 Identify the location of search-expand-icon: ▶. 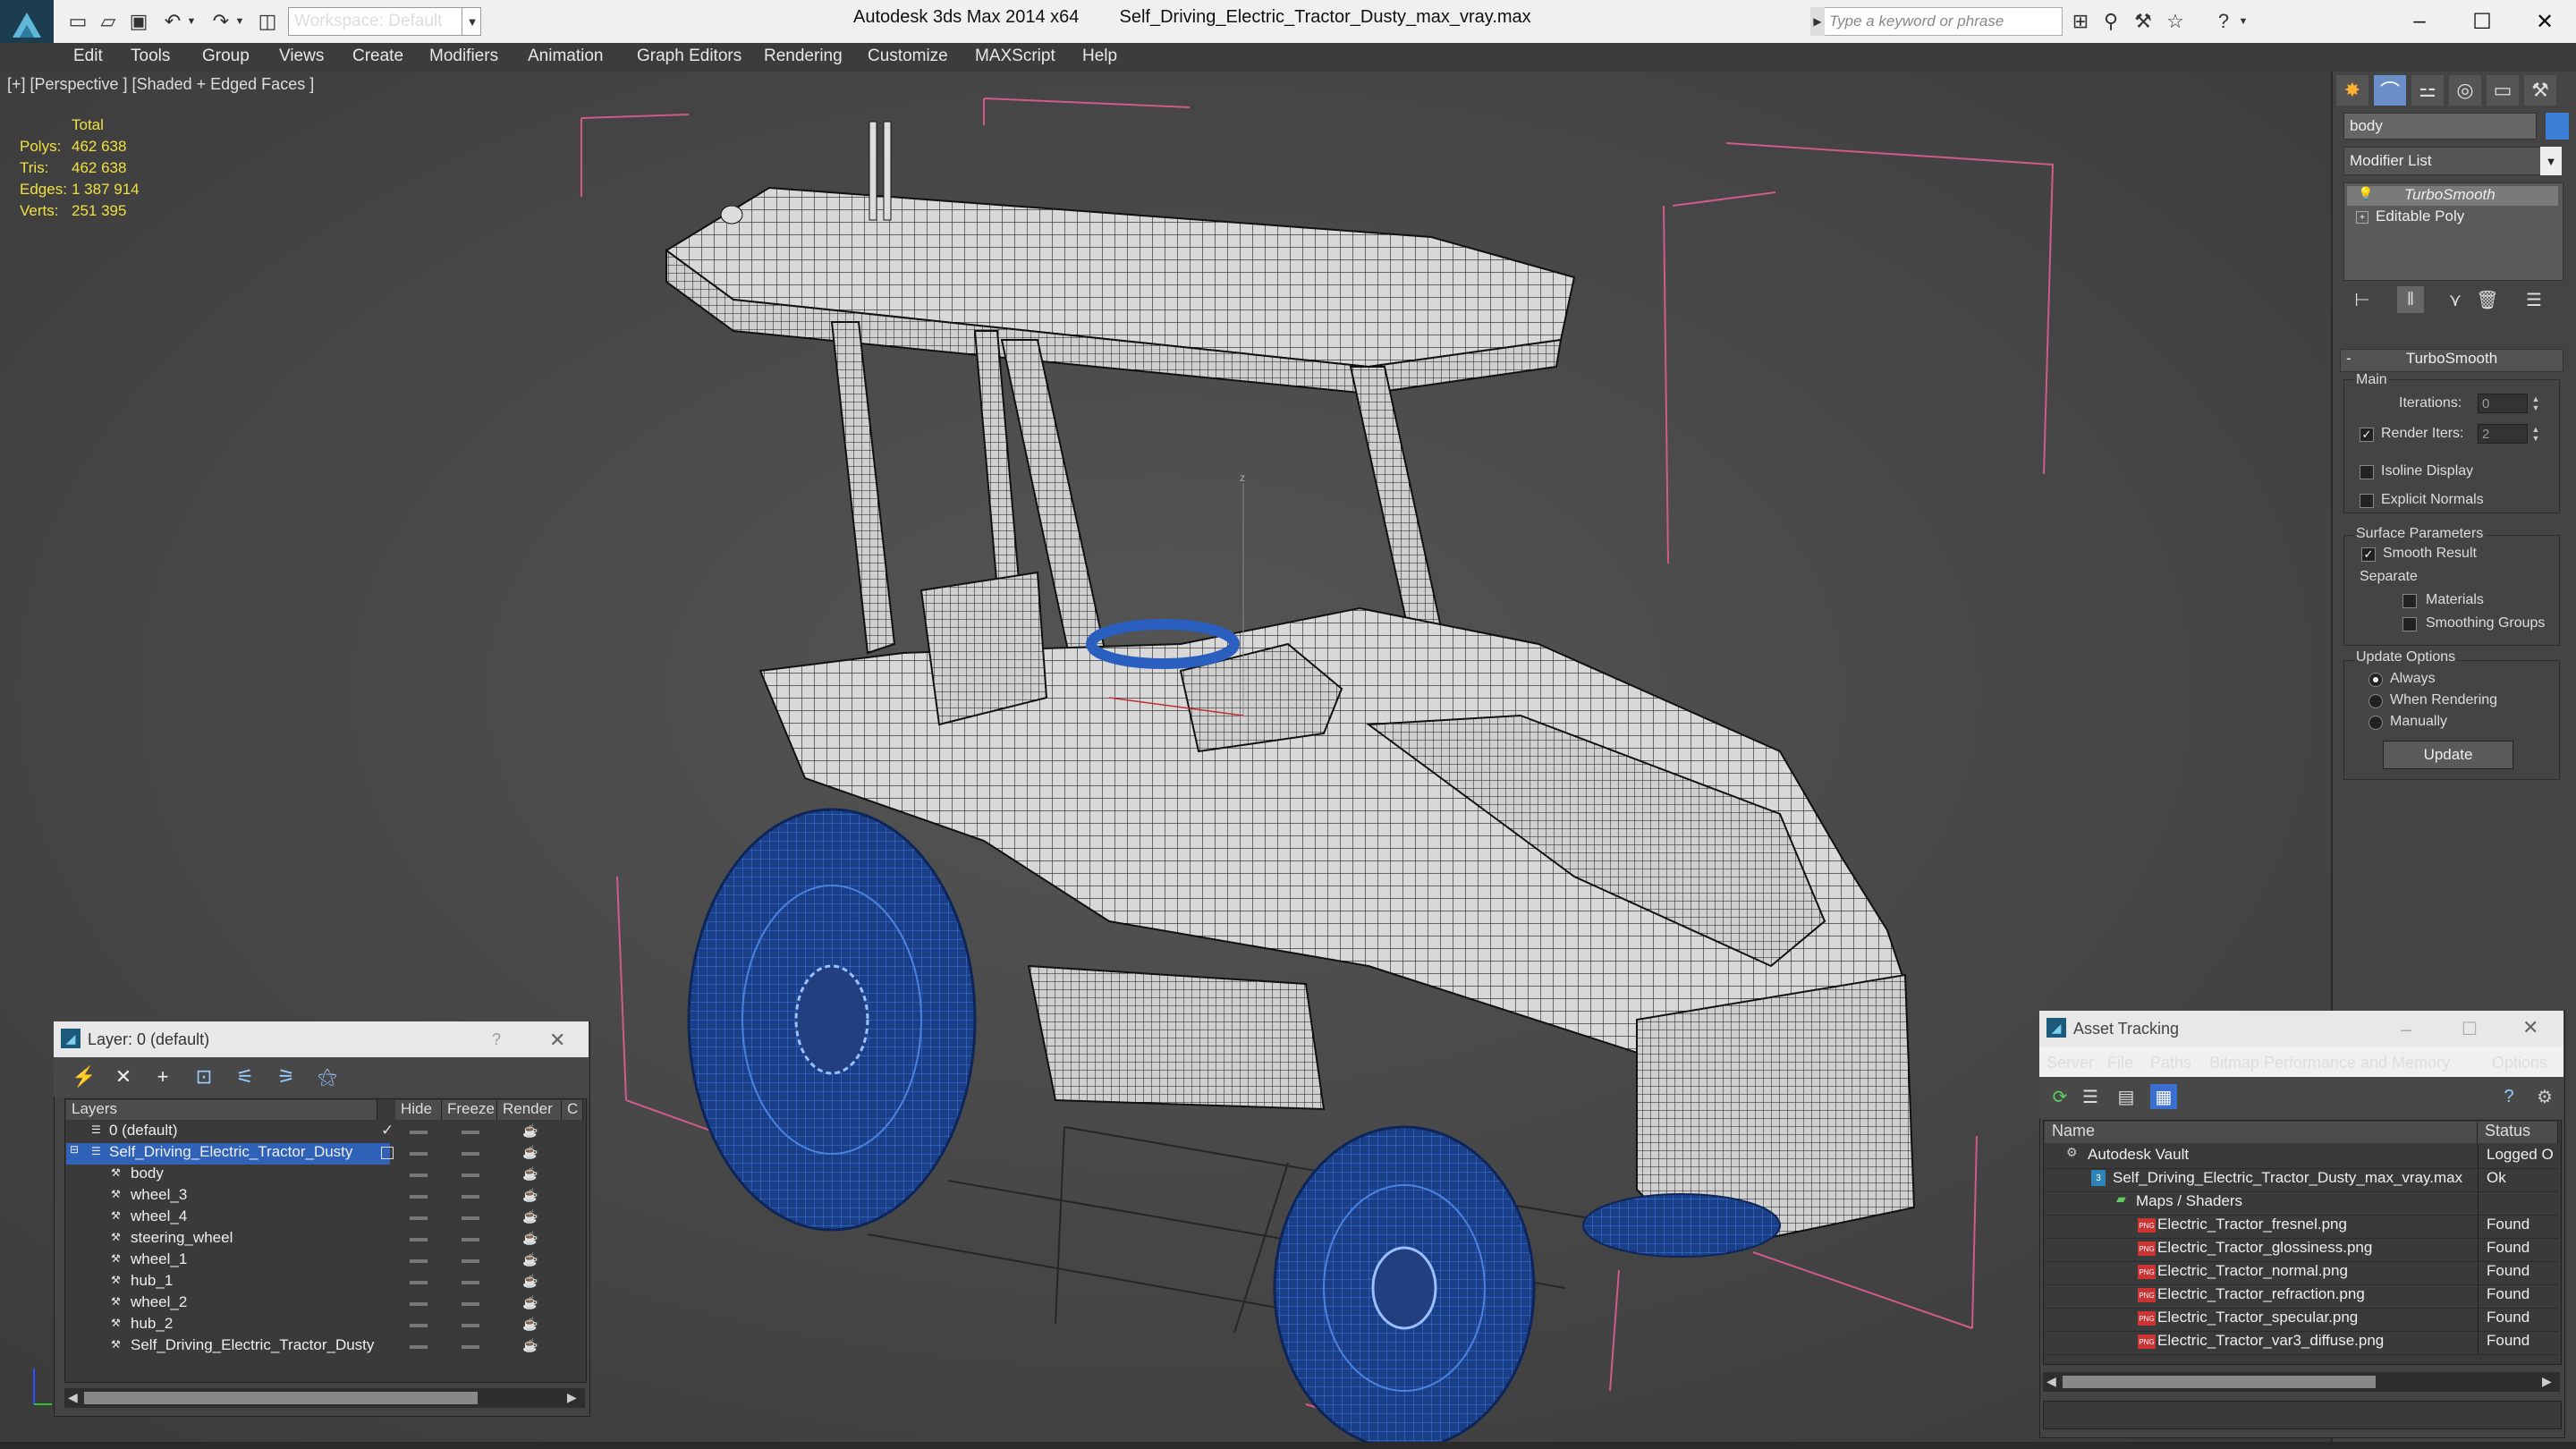
(1817, 21).